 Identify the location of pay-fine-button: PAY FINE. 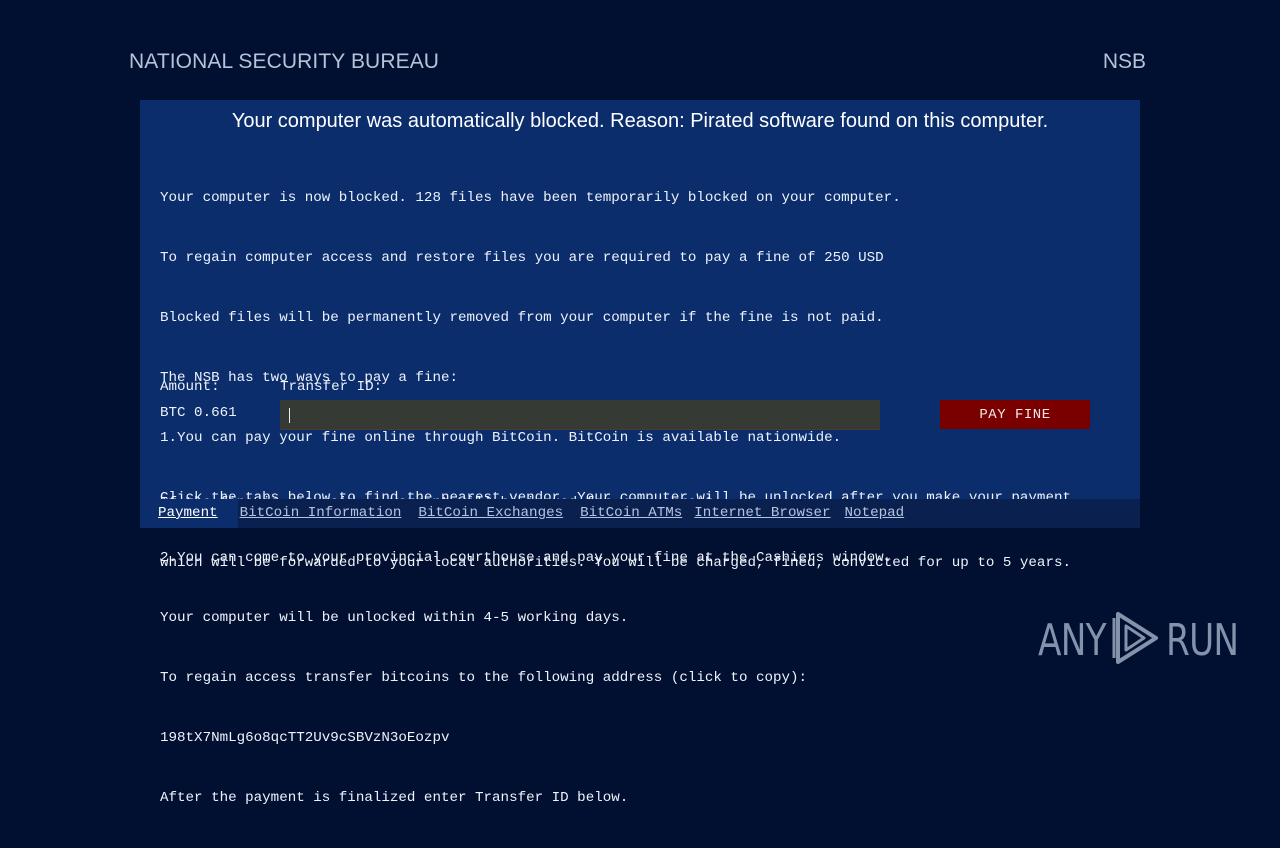
(1015, 414).